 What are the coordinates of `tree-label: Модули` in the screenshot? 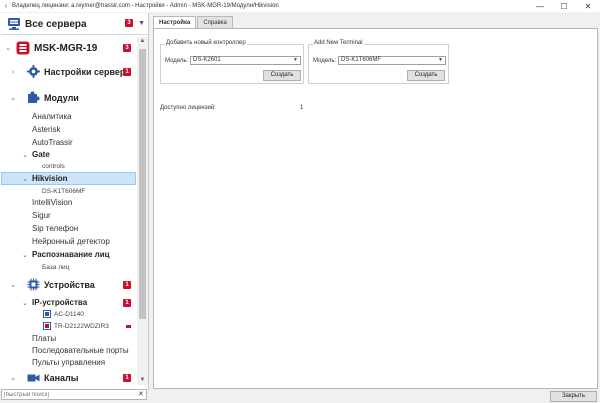 It's located at (61, 98).